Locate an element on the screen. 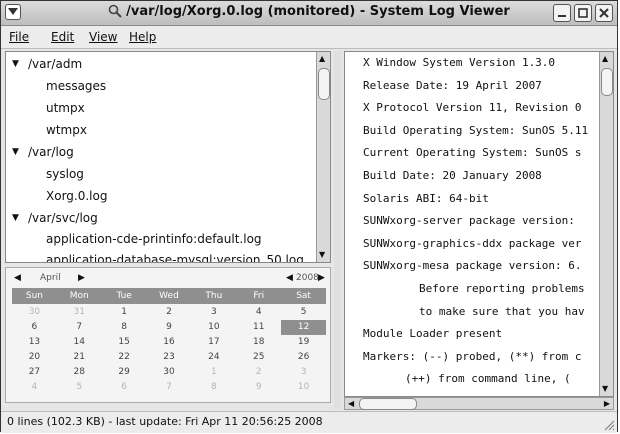  next-month-icon: ▶ is located at coordinates (81, 278).